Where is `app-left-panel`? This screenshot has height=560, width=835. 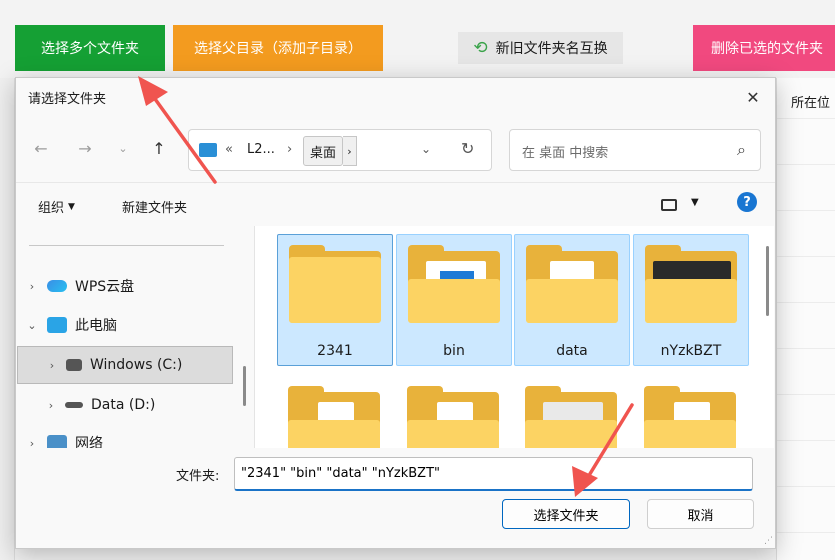
app-left-panel is located at coordinates (7, 319).